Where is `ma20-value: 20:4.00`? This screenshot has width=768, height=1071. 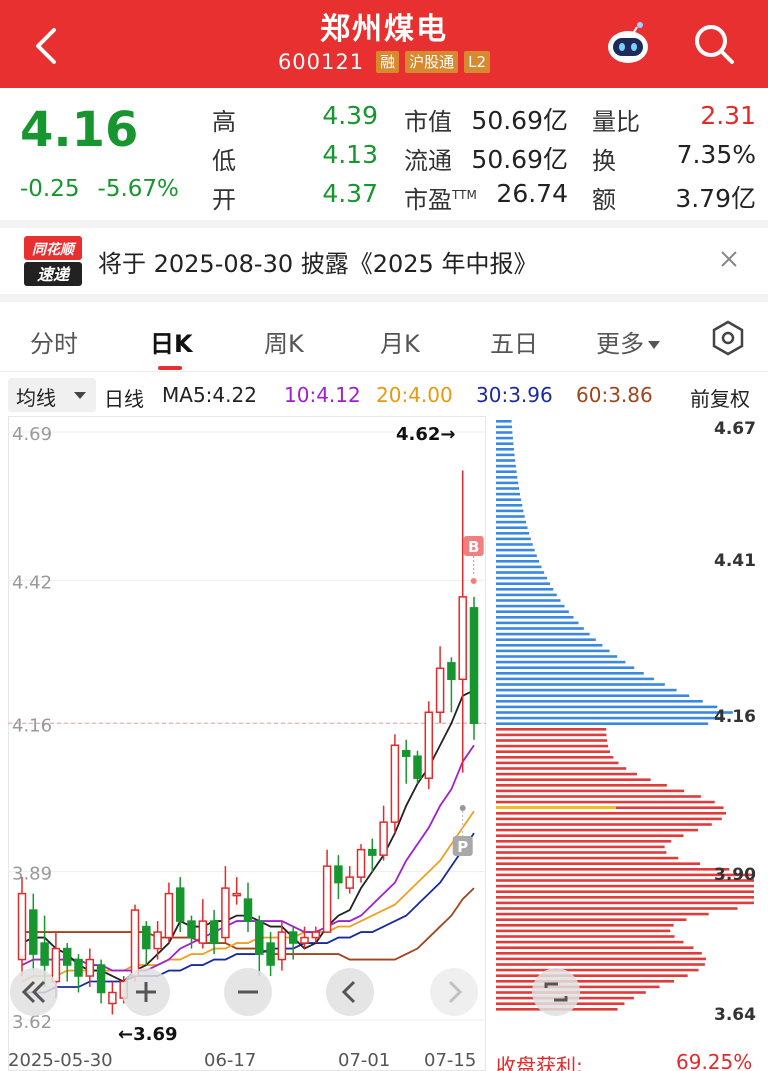
ma20-value: 20:4.00 is located at coordinates (414, 395).